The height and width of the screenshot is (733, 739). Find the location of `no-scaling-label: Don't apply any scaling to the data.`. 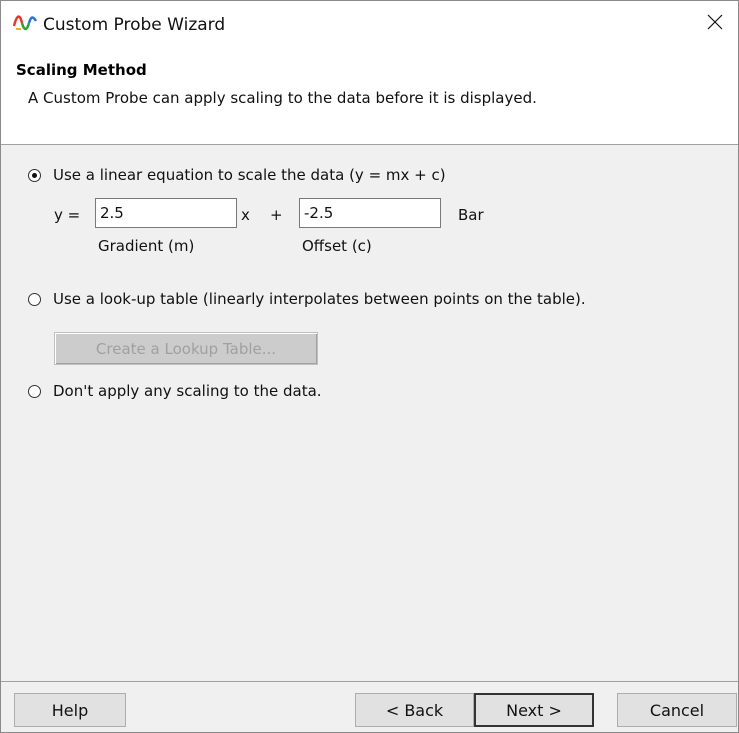

no-scaling-label: Don't apply any scaling to the data. is located at coordinates (187, 391).